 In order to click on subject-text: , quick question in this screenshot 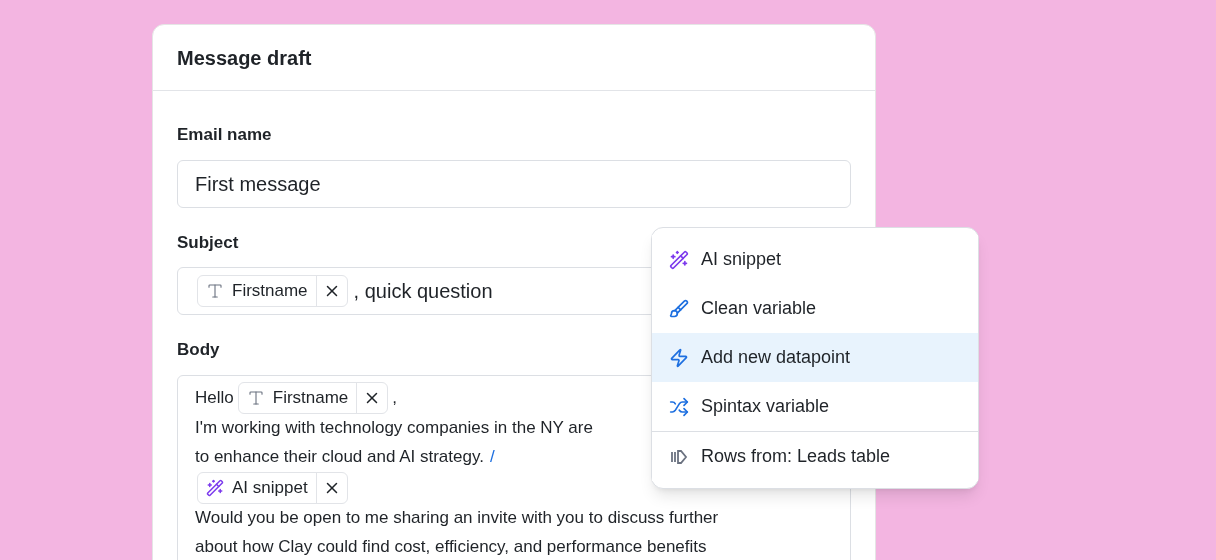, I will do `click(423, 291)`.